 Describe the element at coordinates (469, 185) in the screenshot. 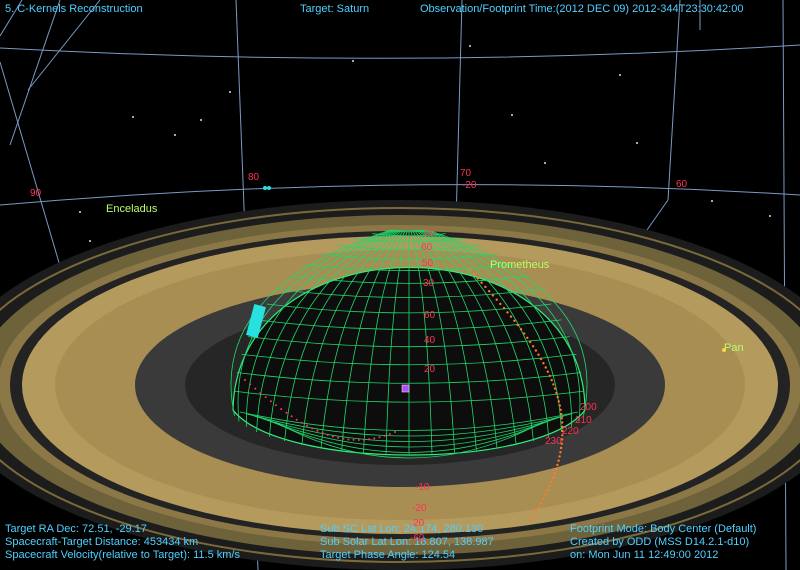

I see `sky-grid-label: -20` at that location.